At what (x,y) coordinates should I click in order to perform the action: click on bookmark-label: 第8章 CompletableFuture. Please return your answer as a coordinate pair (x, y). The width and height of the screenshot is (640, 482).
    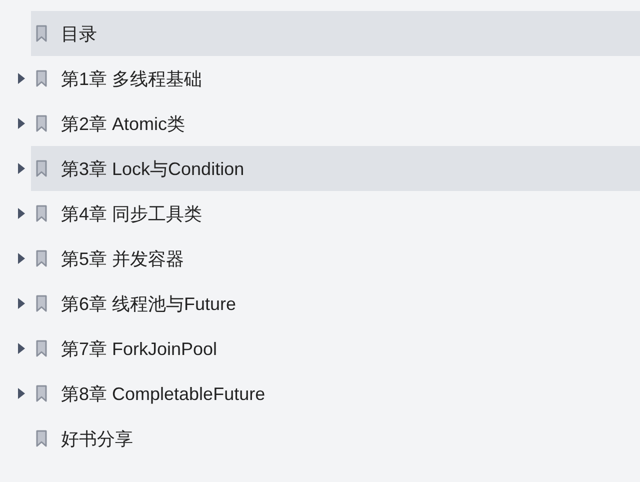
    Looking at the image, I should click on (163, 393).